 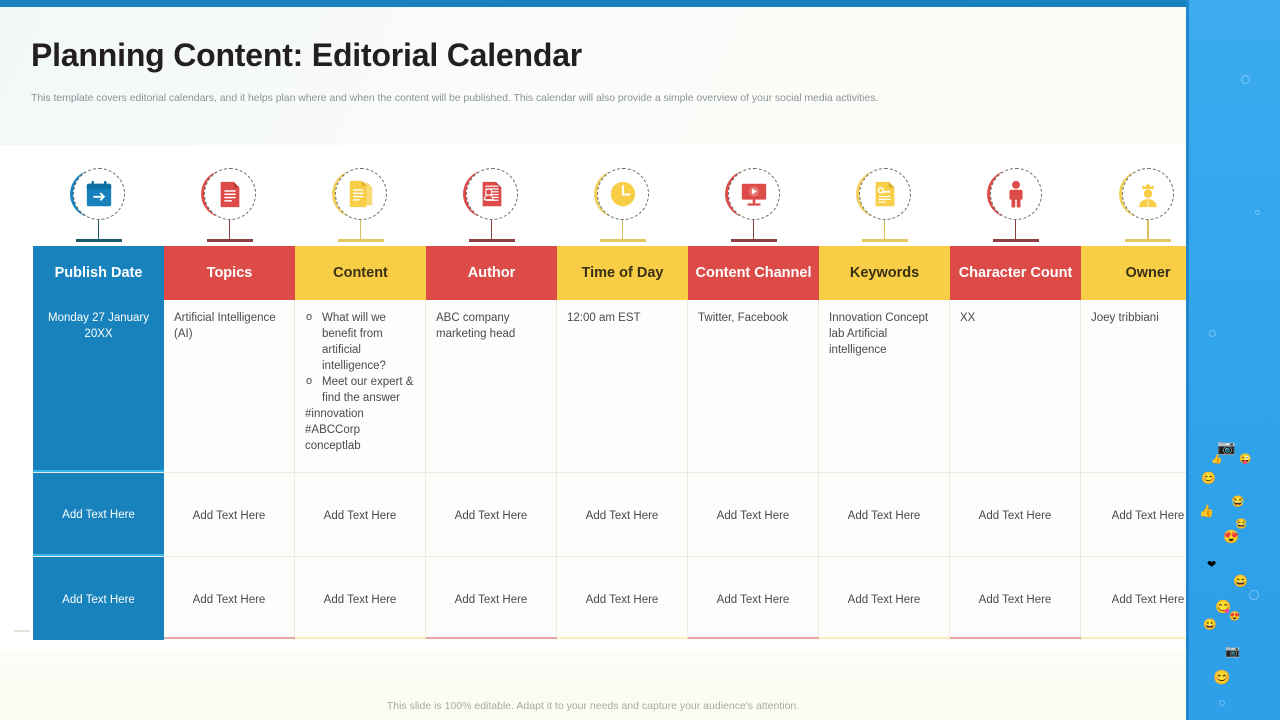 What do you see at coordinates (229, 514) in the screenshot?
I see `cell-topics-row2: Add Text Here` at bounding box center [229, 514].